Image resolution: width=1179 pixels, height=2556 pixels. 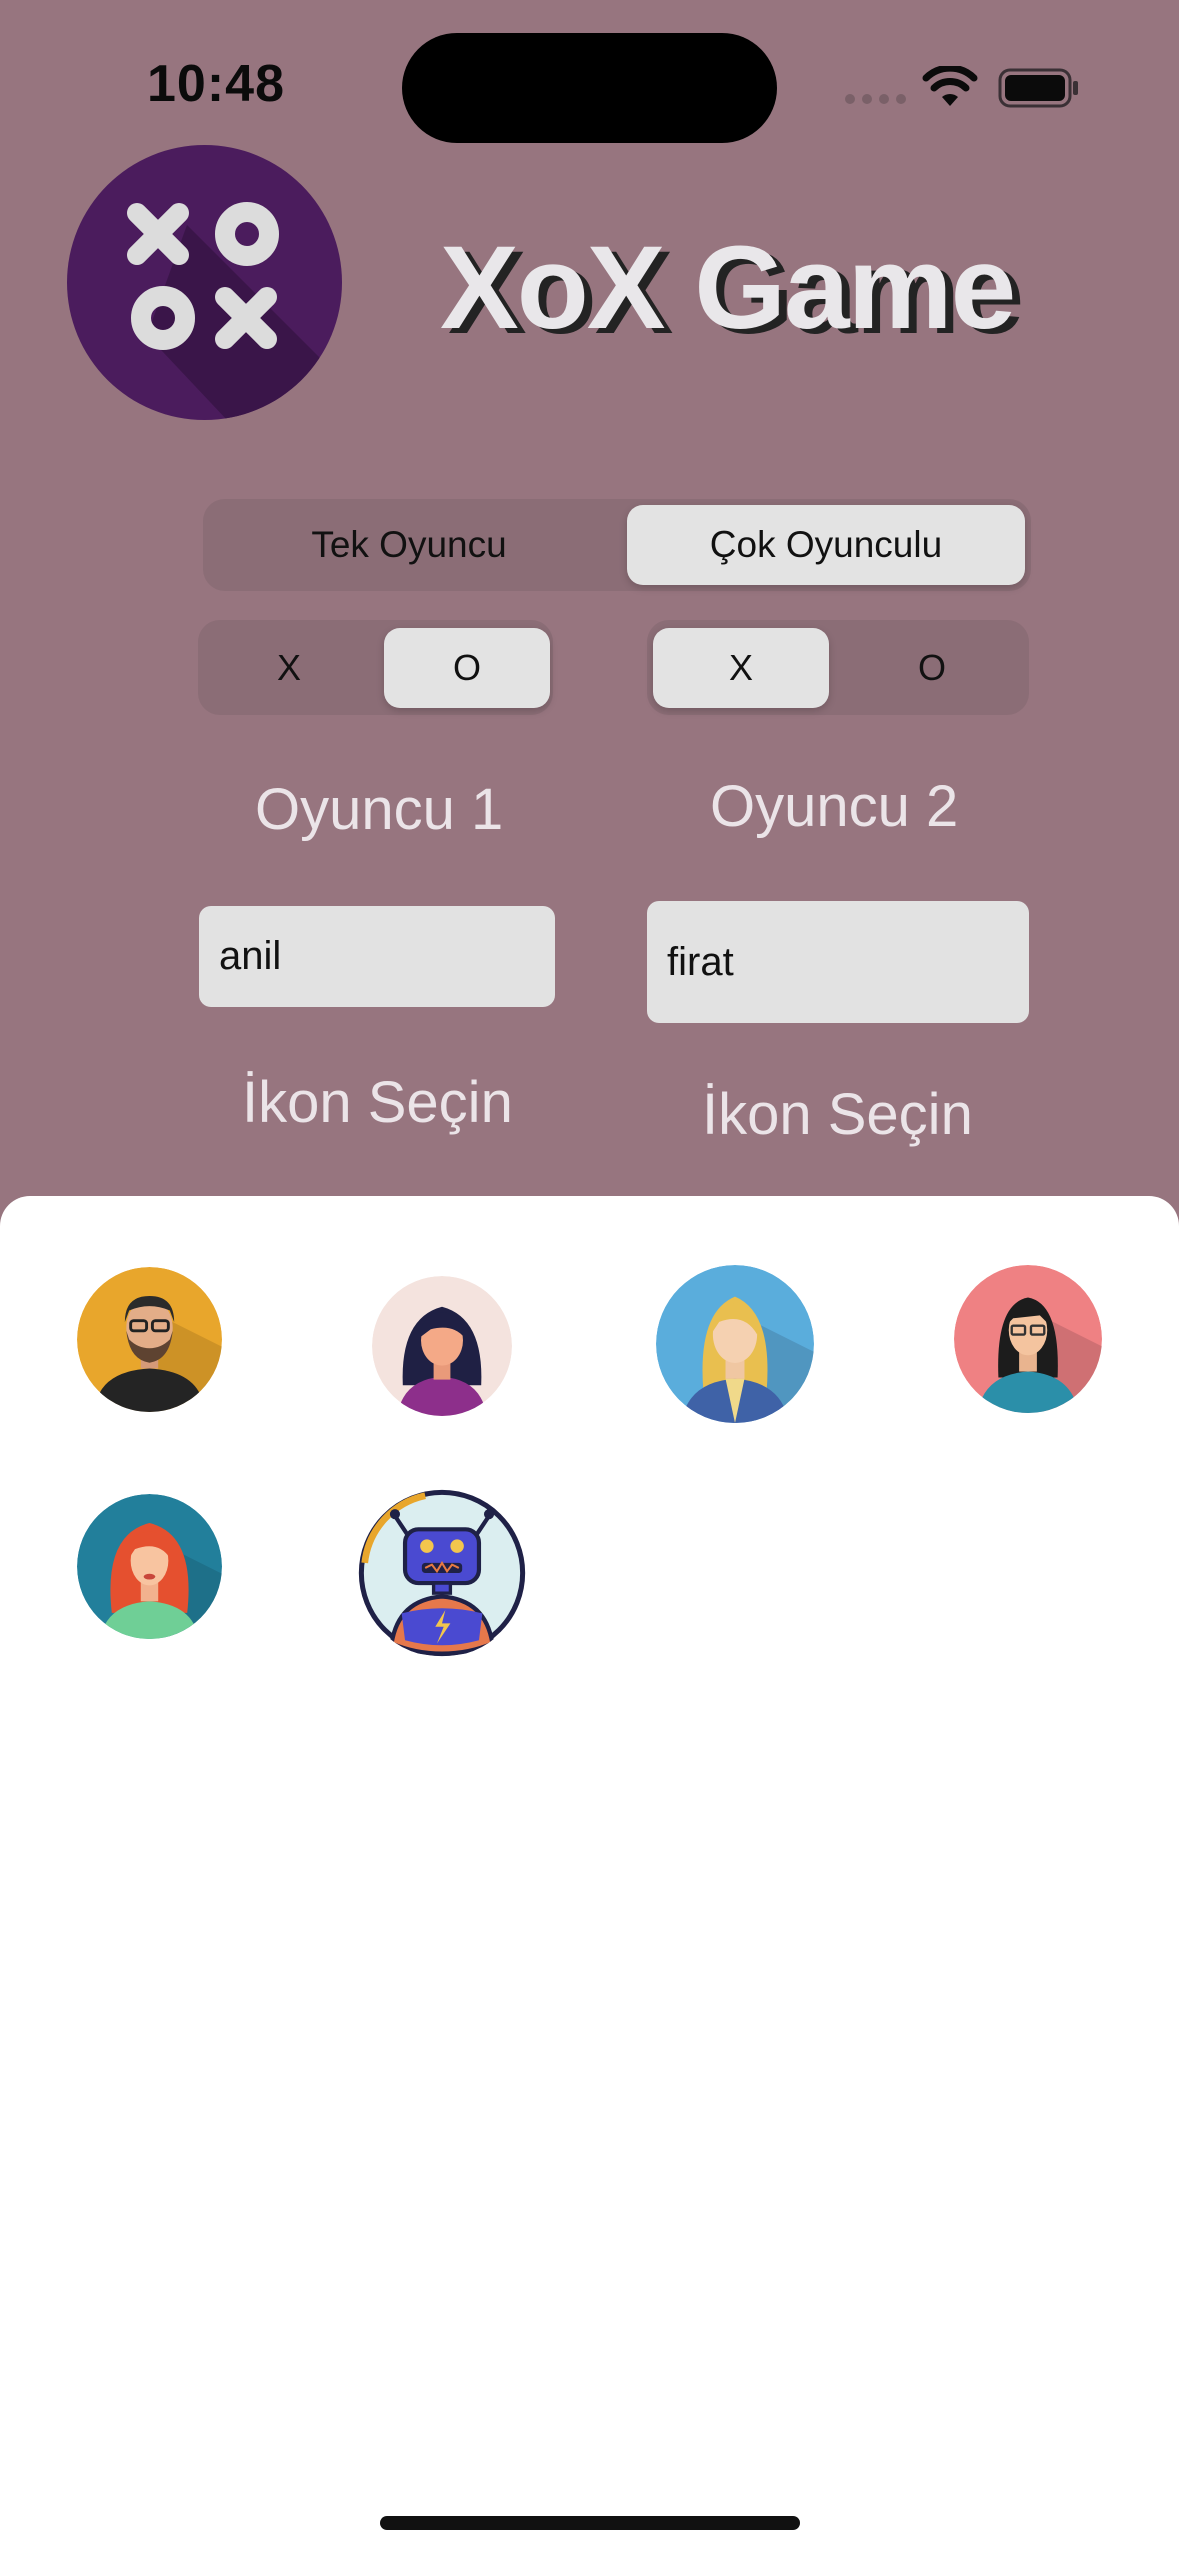 What do you see at coordinates (377, 1102) in the screenshot?
I see `player1-icon-label: İkon Seçin` at bounding box center [377, 1102].